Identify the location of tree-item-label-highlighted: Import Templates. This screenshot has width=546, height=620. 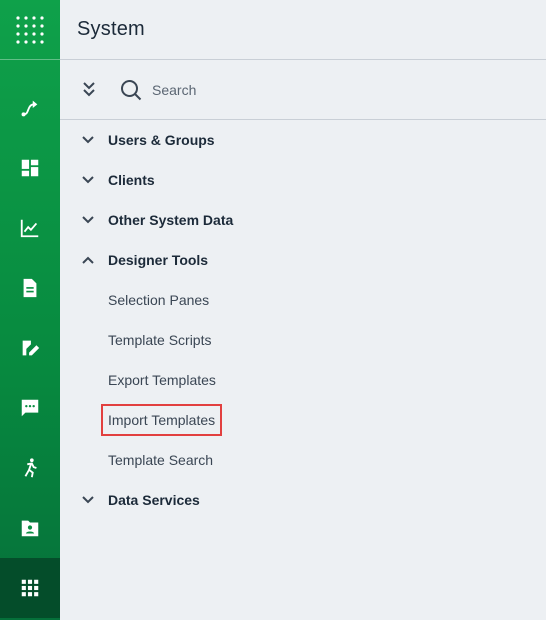
(162, 420).